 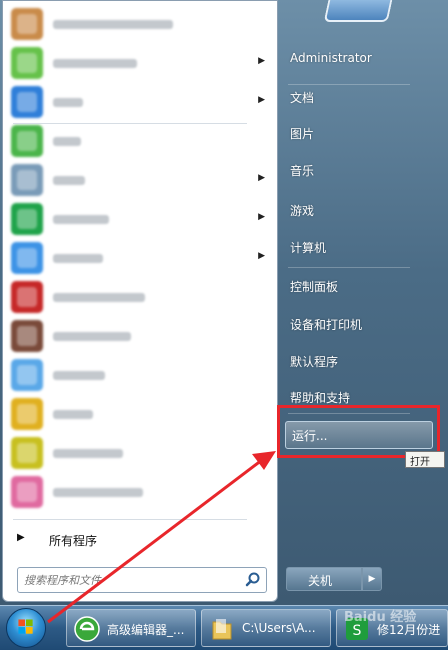 What do you see at coordinates (363, 286) in the screenshot?
I see `right-menu-item: 控制面板` at bounding box center [363, 286].